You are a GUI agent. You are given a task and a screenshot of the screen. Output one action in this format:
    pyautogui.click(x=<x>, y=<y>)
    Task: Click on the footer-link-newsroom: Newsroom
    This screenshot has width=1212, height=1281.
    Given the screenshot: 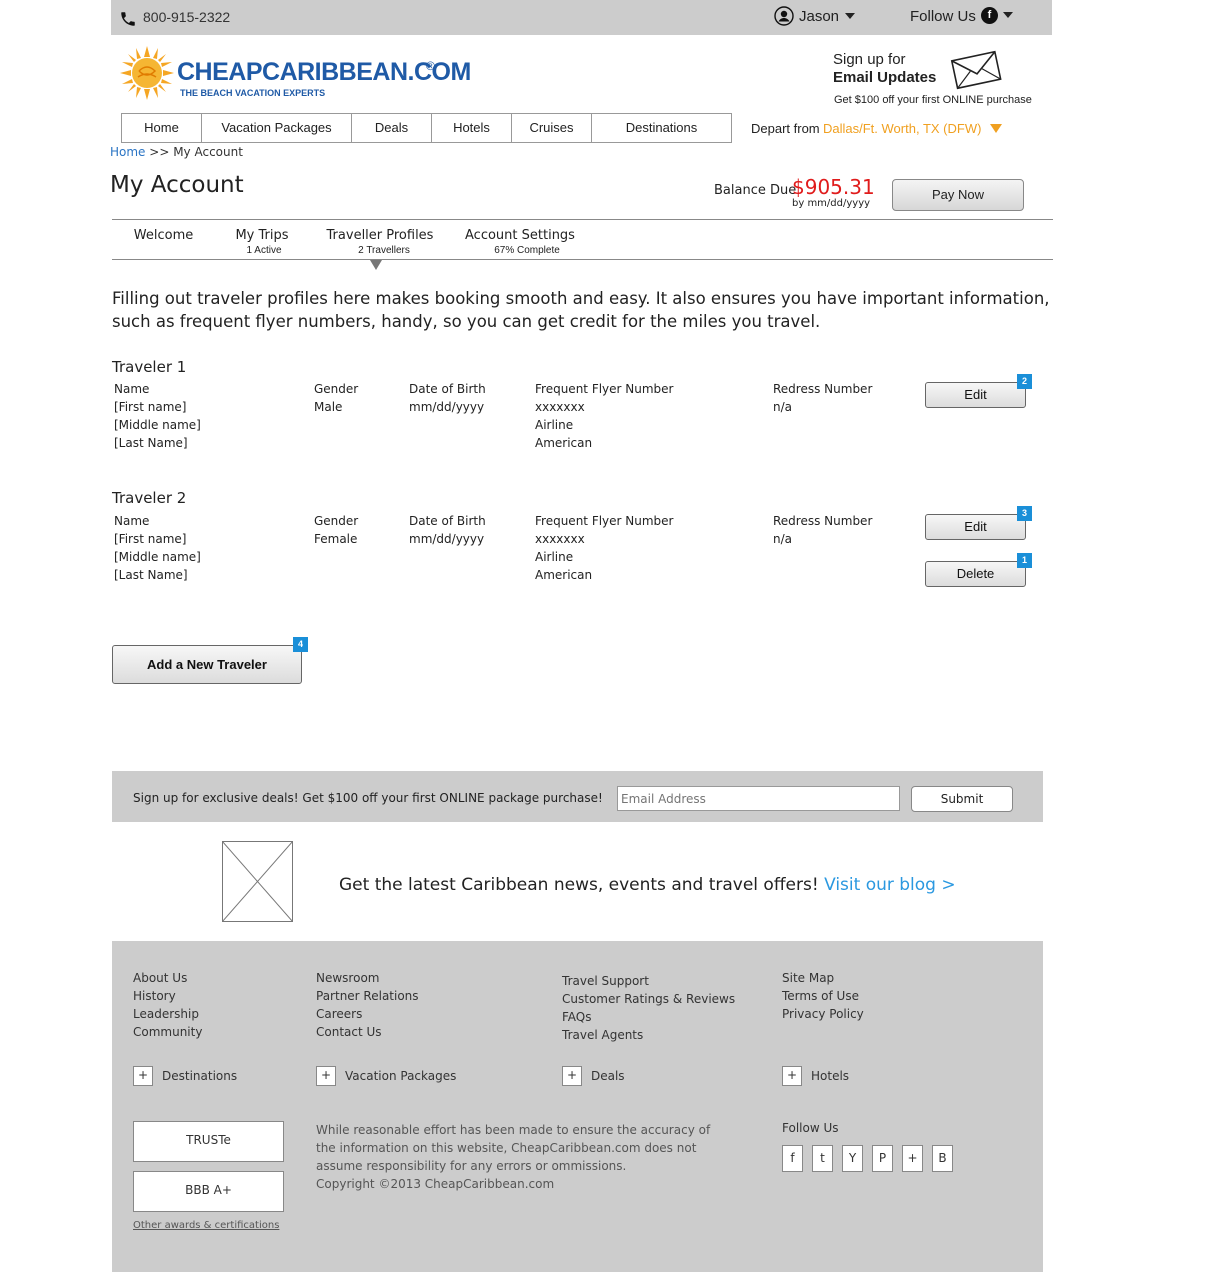 What is the action you would take?
    pyautogui.click(x=347, y=978)
    